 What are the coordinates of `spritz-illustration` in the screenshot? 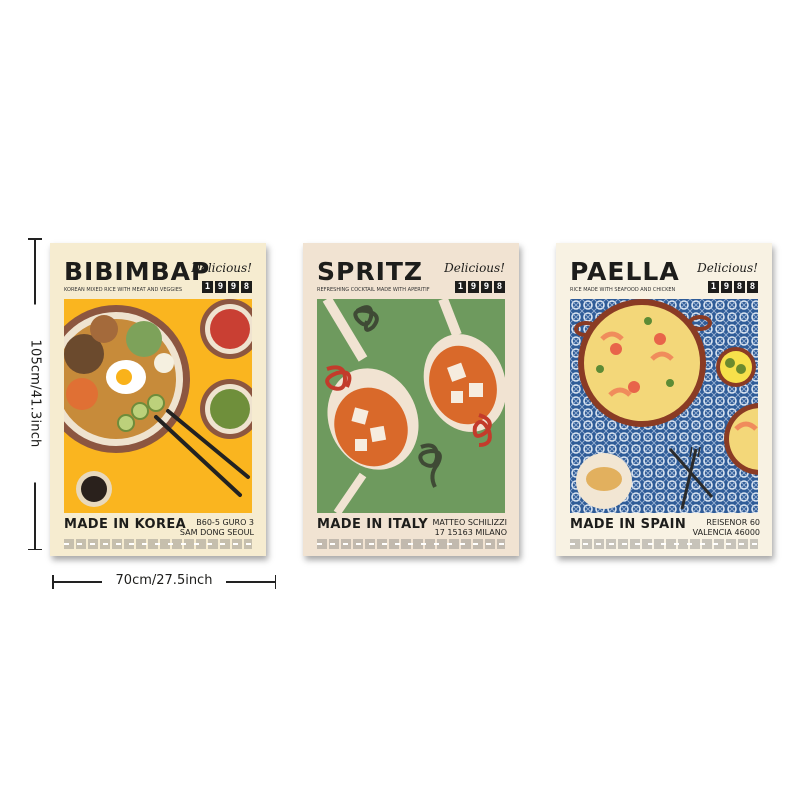 It's located at (411, 406).